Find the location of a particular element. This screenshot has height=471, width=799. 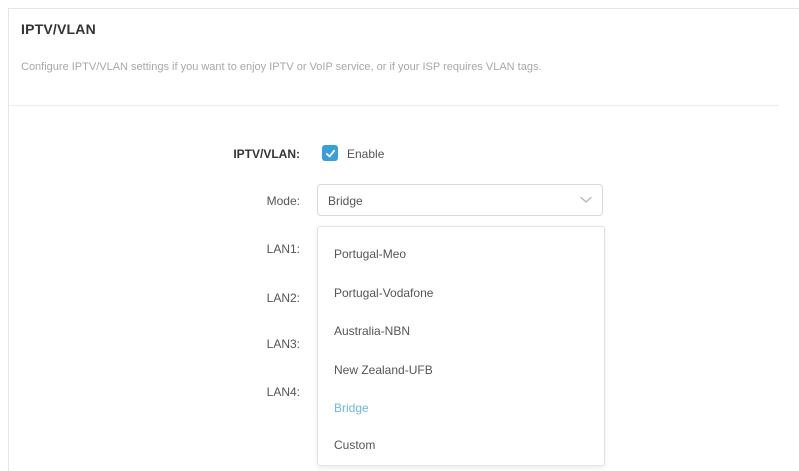

iptv-vlan-label: IPTV/VLAN: is located at coordinates (266, 154).